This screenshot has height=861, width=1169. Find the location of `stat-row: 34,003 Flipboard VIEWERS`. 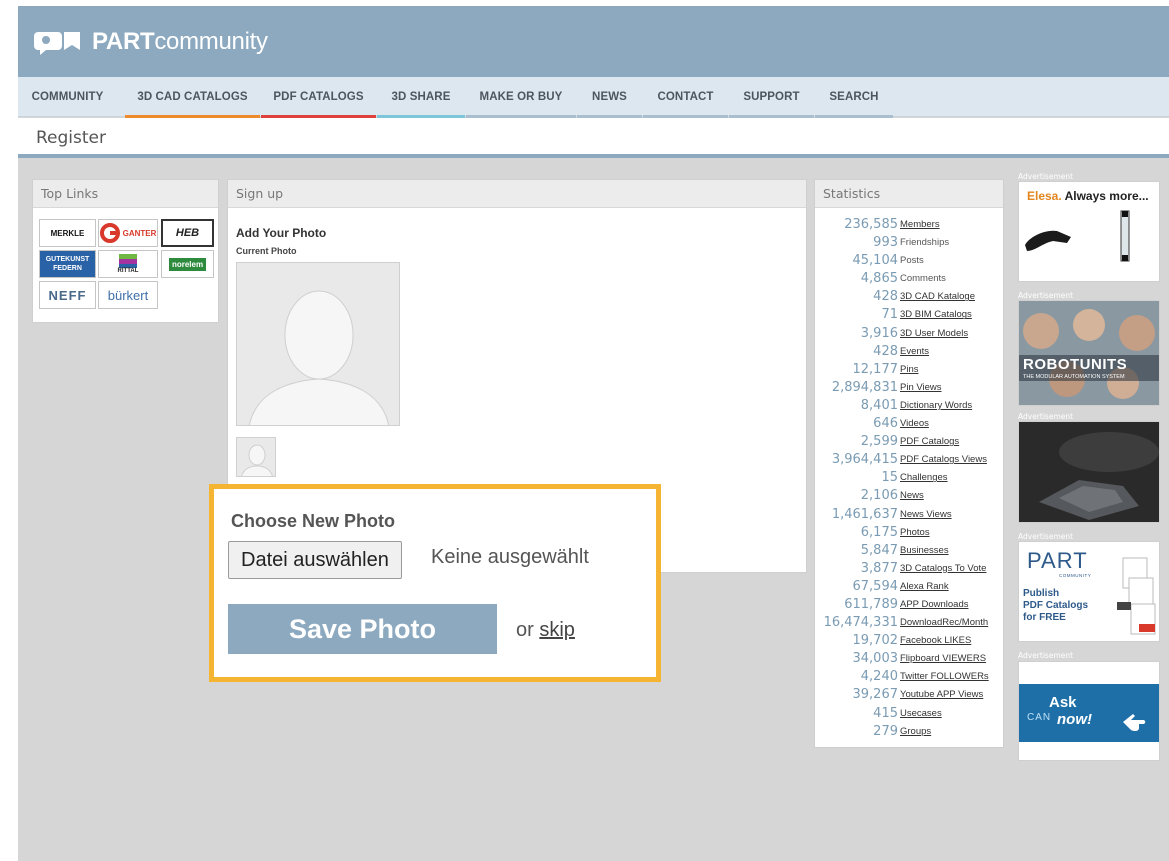

stat-row: 34,003 Flipboard VIEWERS is located at coordinates (910, 659).